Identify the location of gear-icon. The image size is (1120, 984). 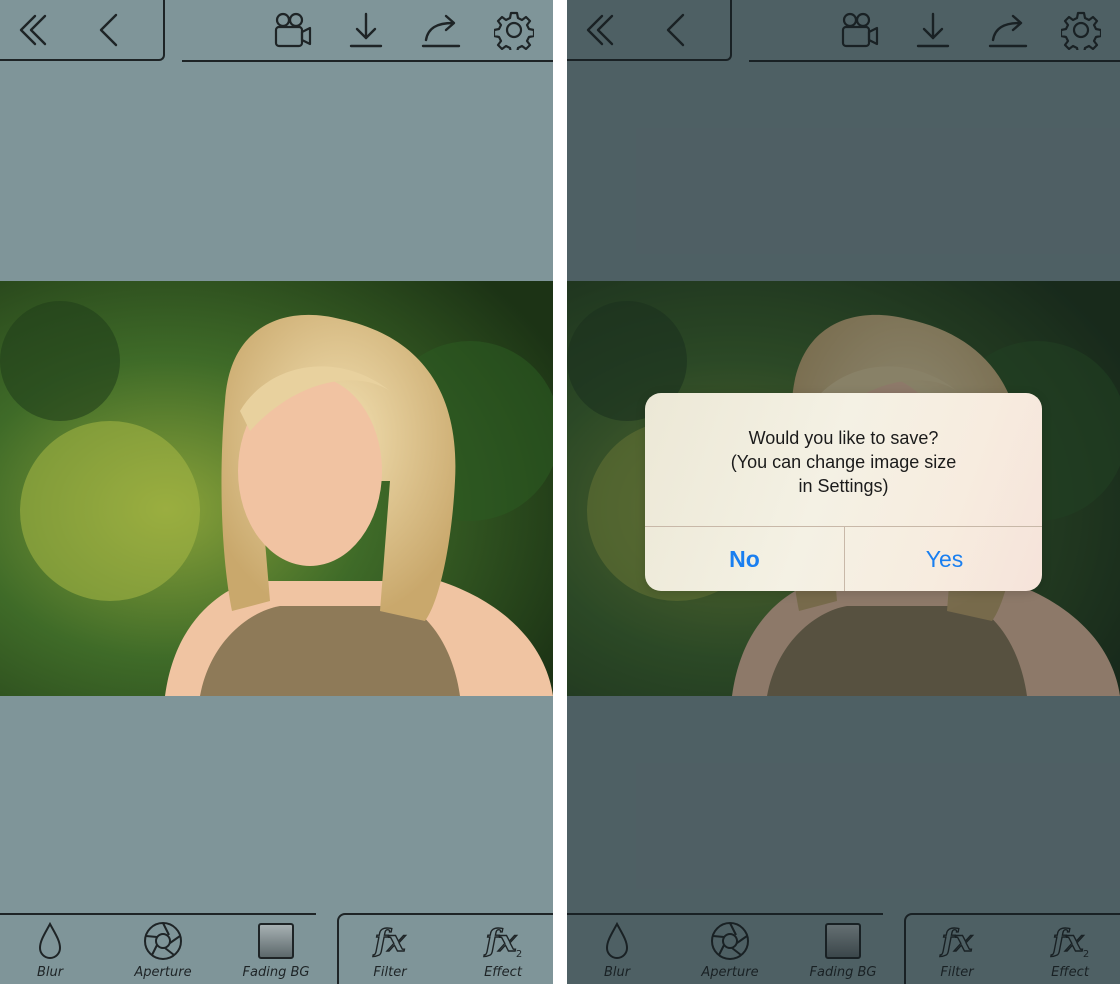
(514, 30).